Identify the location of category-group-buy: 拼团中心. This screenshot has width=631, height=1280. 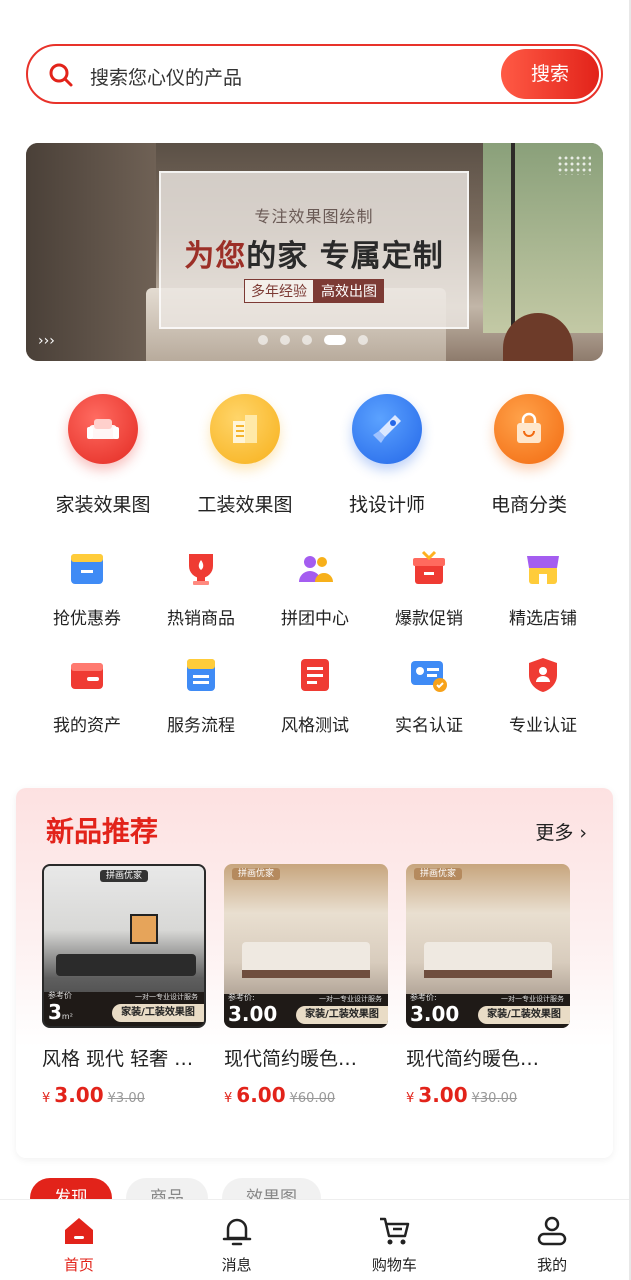
(315, 588).